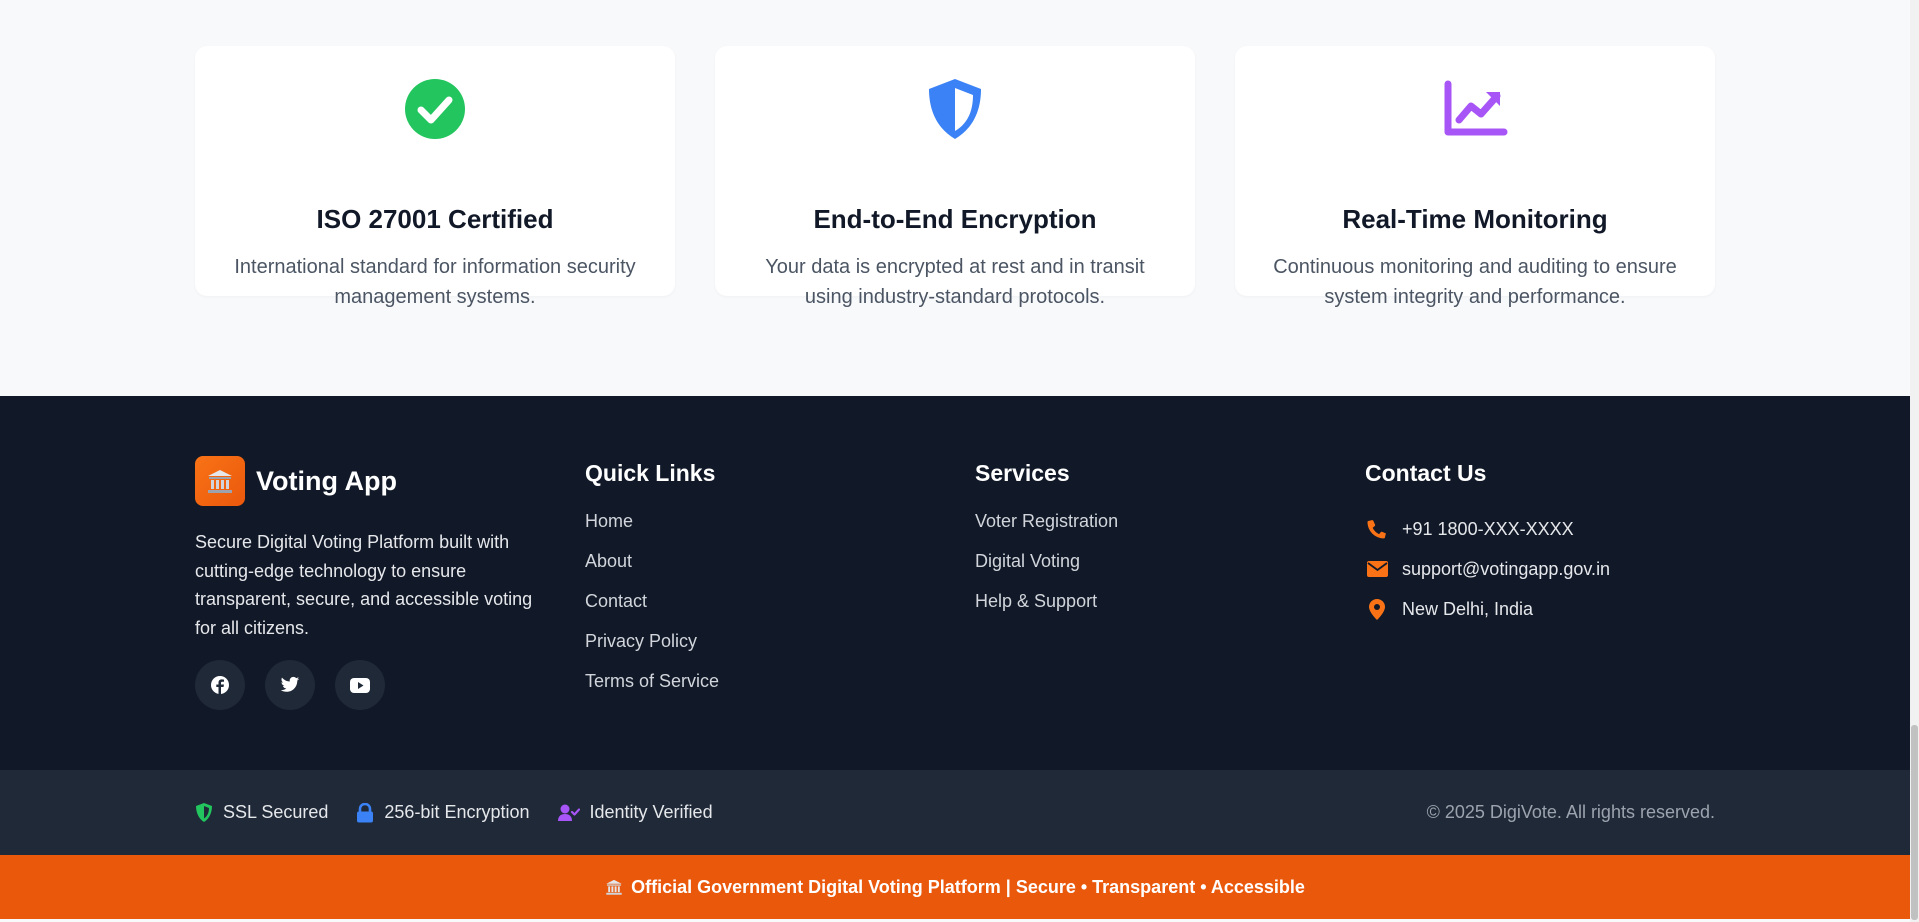 Image resolution: width=1919 pixels, height=922 pixels. I want to click on badge-label: SSL Secured, so click(276, 812).